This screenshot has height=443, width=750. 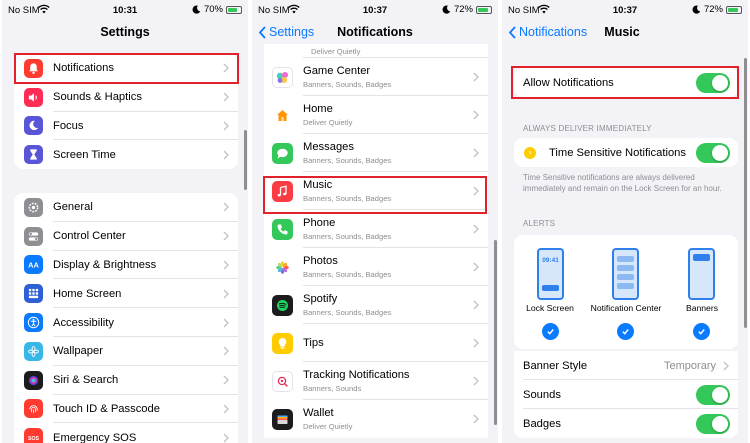 What do you see at coordinates (713, 82) in the screenshot?
I see `allow-notifications-toggle` at bounding box center [713, 82].